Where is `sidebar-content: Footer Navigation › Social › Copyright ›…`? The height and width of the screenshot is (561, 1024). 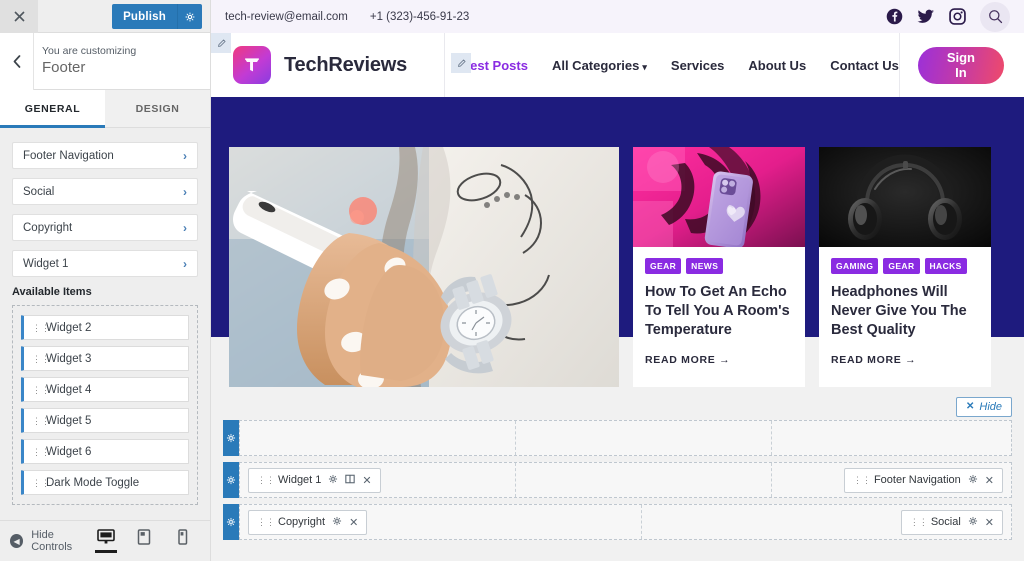
sidebar-content: Footer Navigation › Social › Copyright ›… is located at coordinates (105, 324).